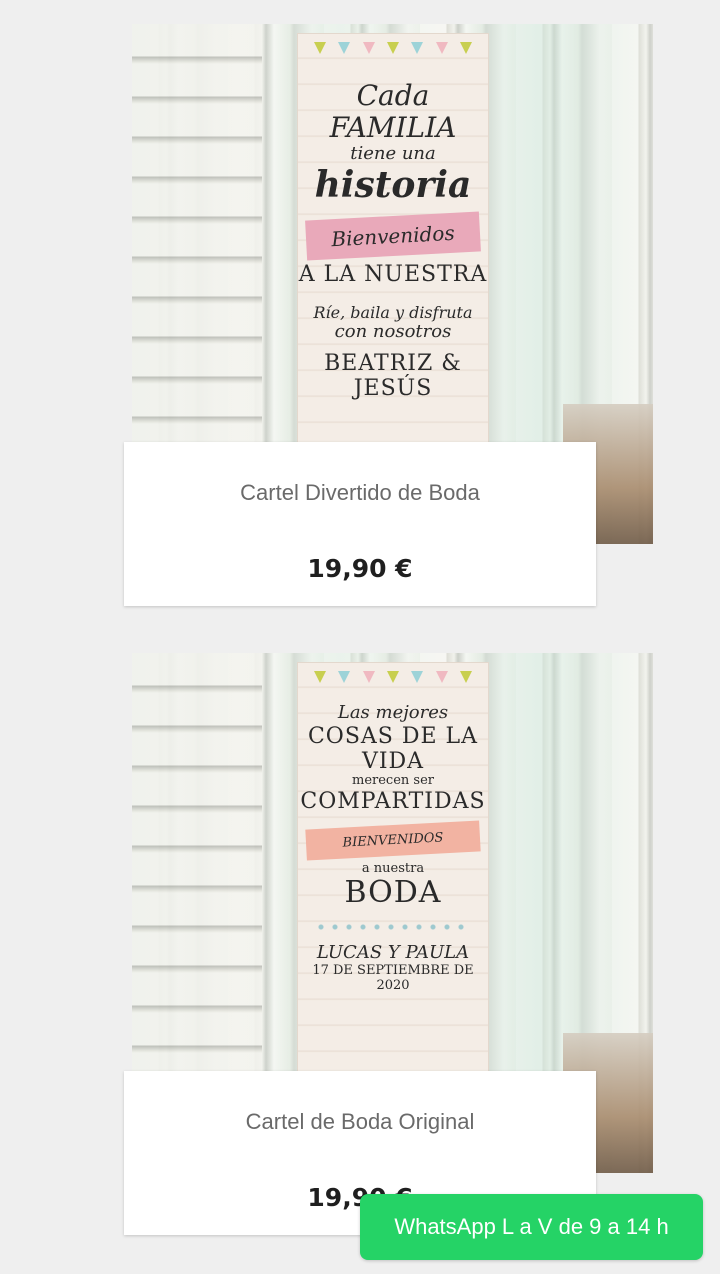 The height and width of the screenshot is (1274, 720). What do you see at coordinates (393, 332) in the screenshot?
I see `poster-text: con nosotros` at bounding box center [393, 332].